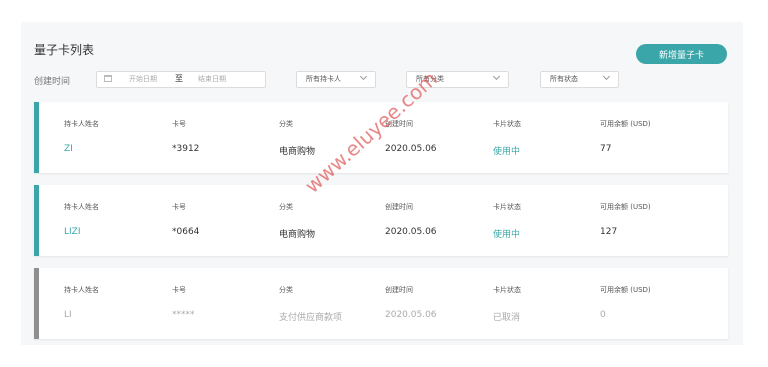 The image size is (768, 367). What do you see at coordinates (603, 315) in the screenshot?
I see `card-balance: 0` at bounding box center [603, 315].